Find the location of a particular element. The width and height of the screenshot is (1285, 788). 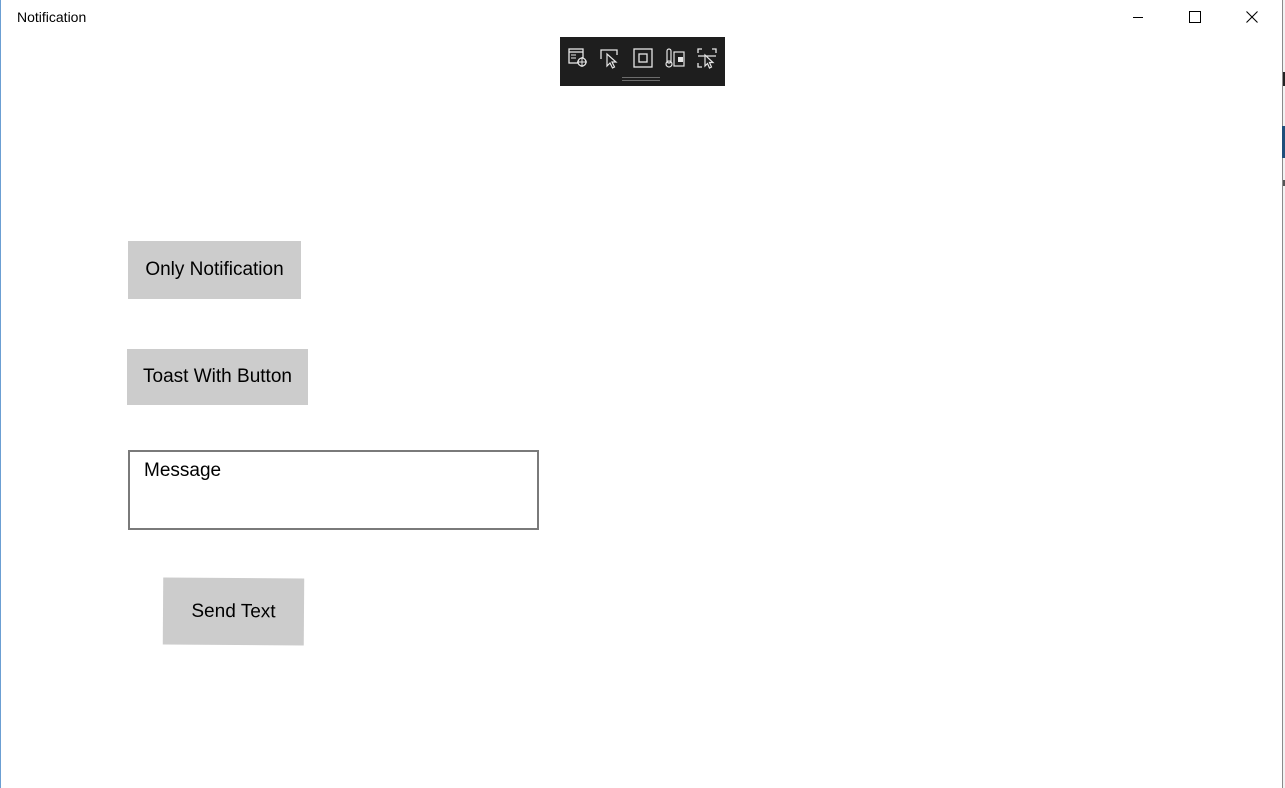

close-button is located at coordinates (1252, 17).